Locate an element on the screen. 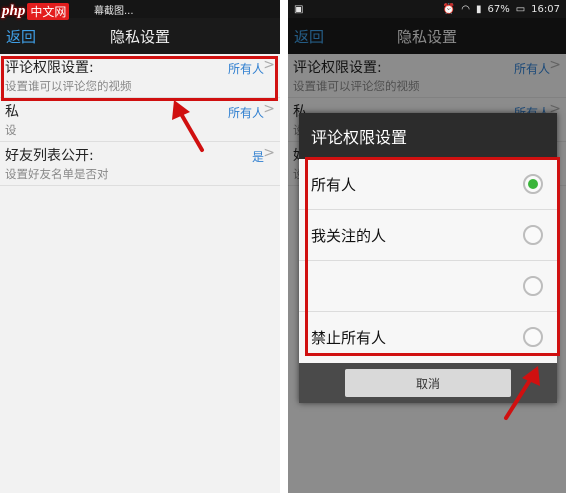 This screenshot has height=493, width=566. row-label: 好友列表公开: is located at coordinates (49, 156).